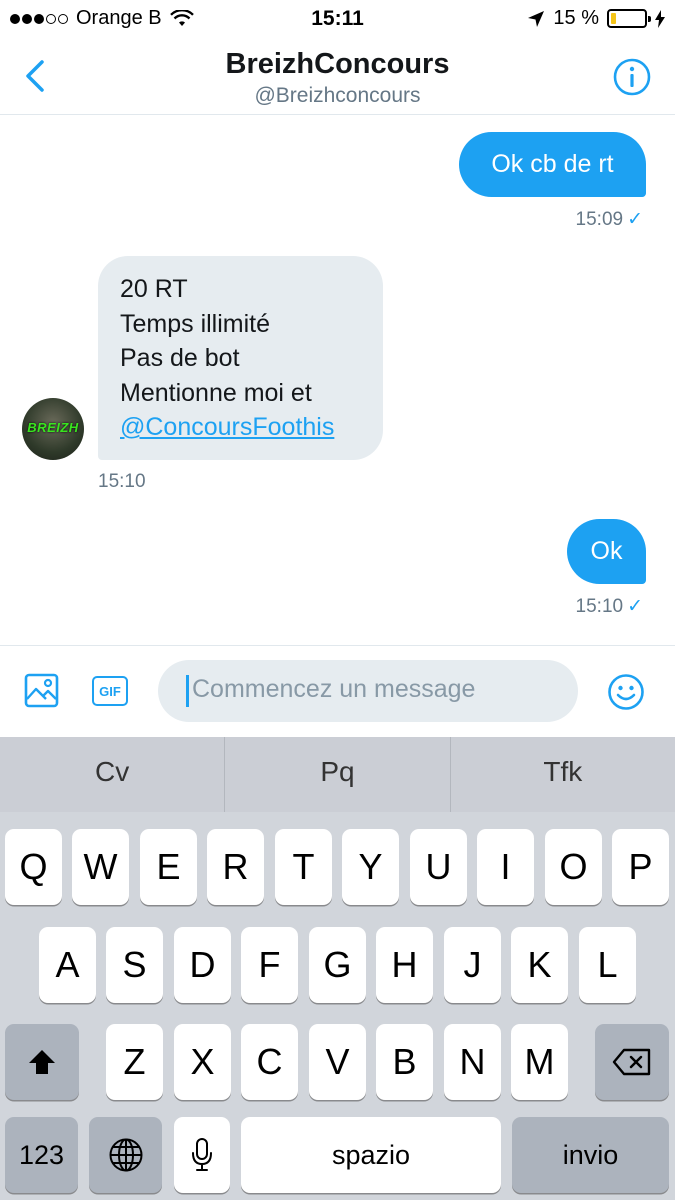 This screenshot has width=675, height=1200. Describe the element at coordinates (590, 1155) in the screenshot. I see `return-key: invio` at that location.